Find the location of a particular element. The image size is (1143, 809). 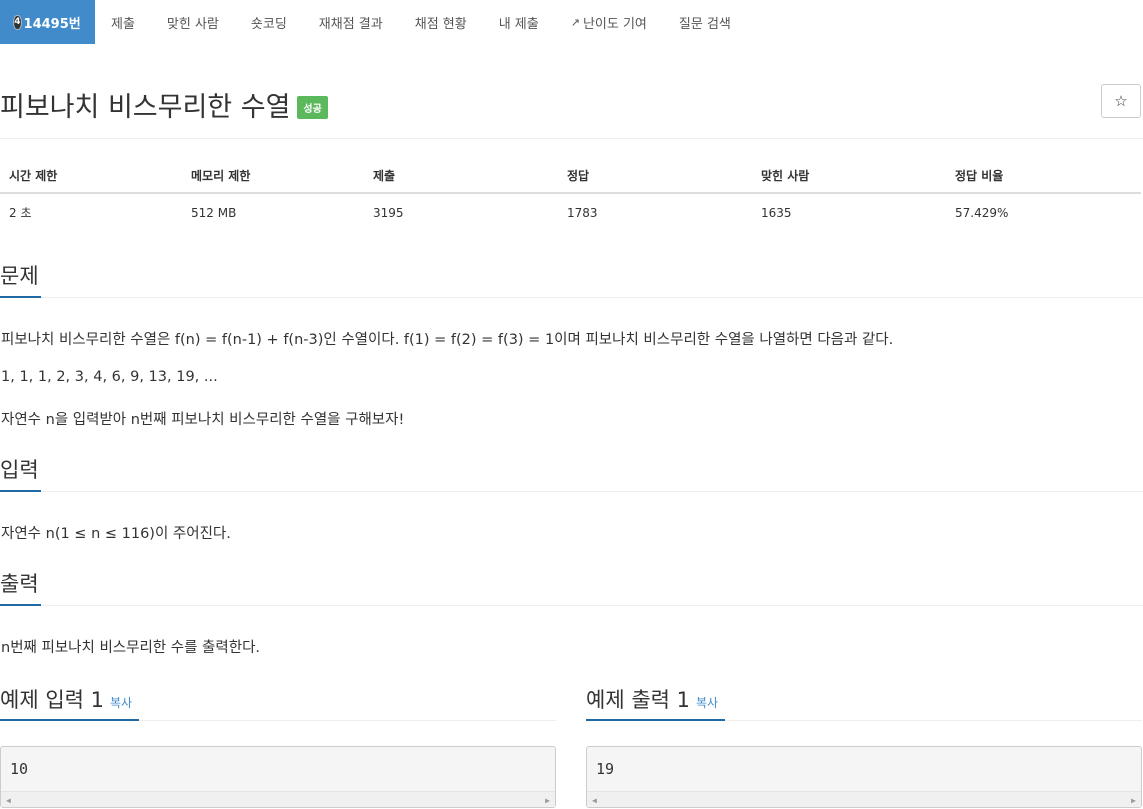

value-solved-users: 1635 is located at coordinates (776, 212).